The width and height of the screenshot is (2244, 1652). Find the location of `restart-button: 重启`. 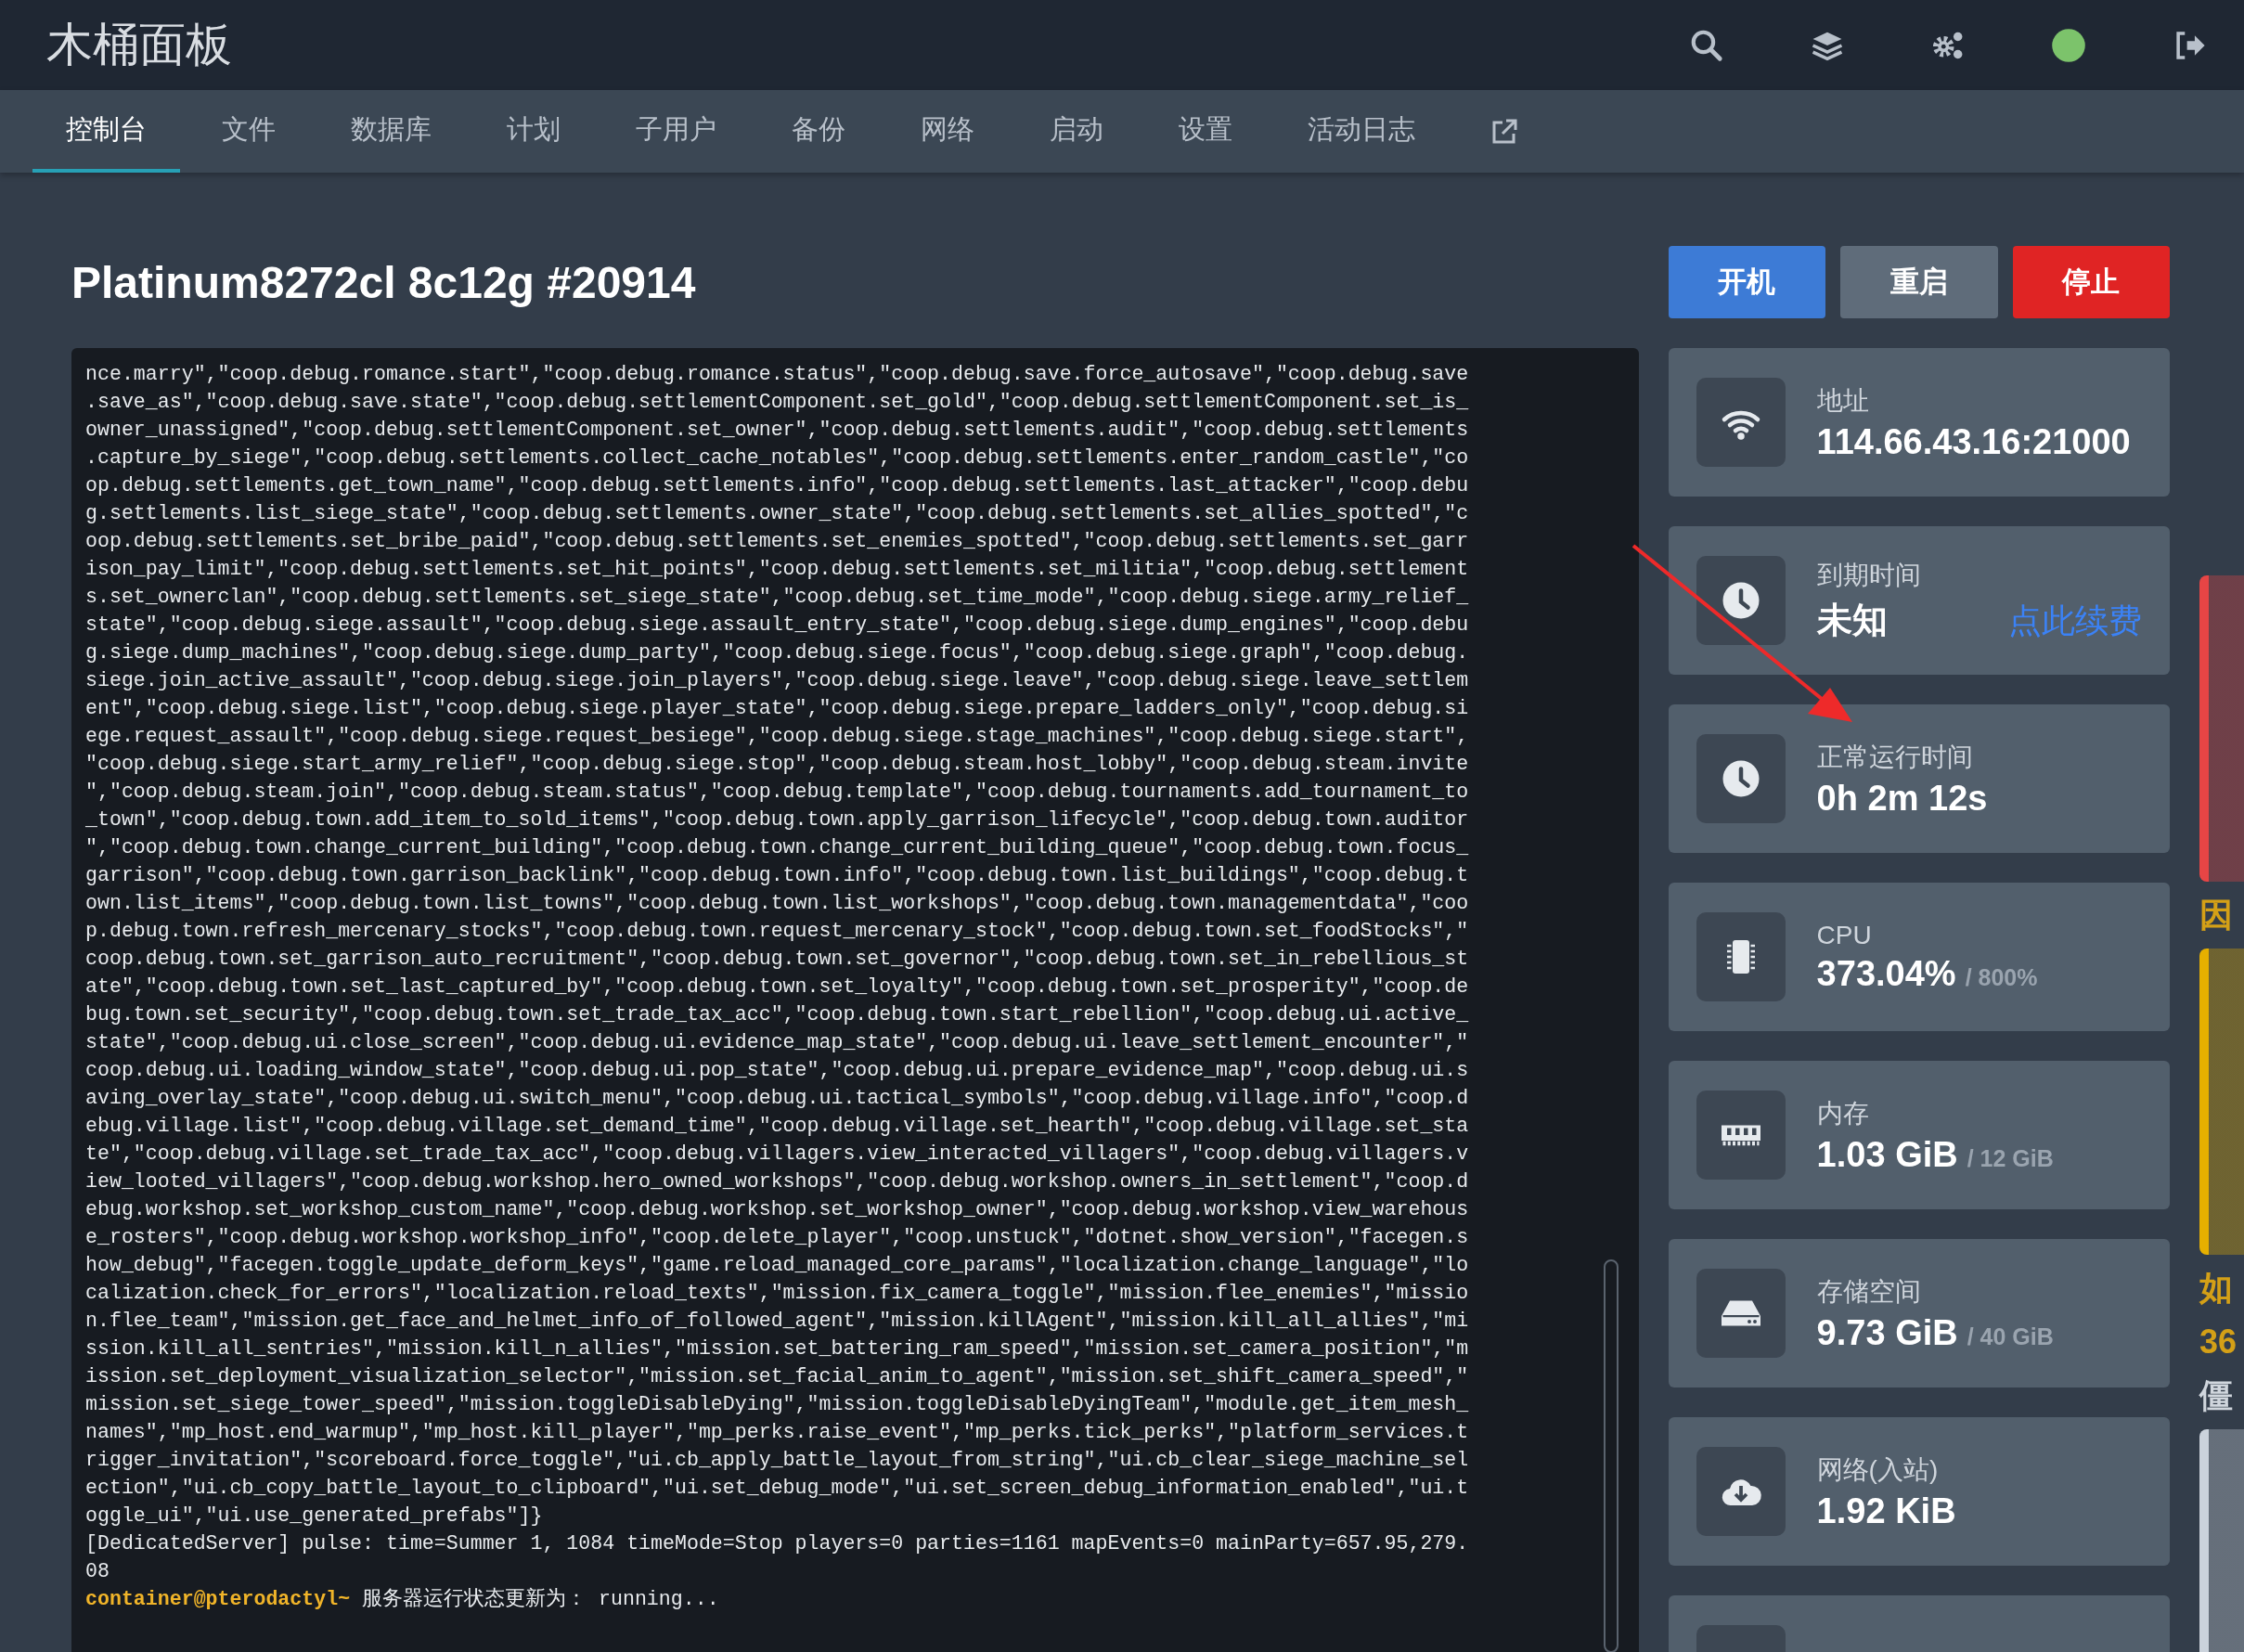

restart-button: 重启 is located at coordinates (1919, 282).